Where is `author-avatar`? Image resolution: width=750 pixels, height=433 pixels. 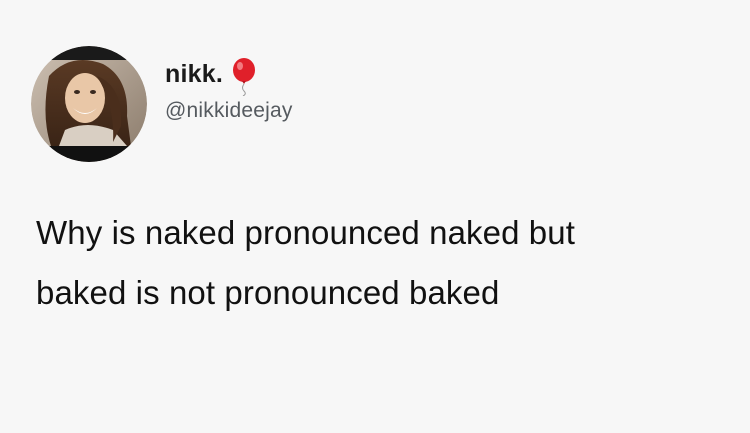 author-avatar is located at coordinates (89, 104).